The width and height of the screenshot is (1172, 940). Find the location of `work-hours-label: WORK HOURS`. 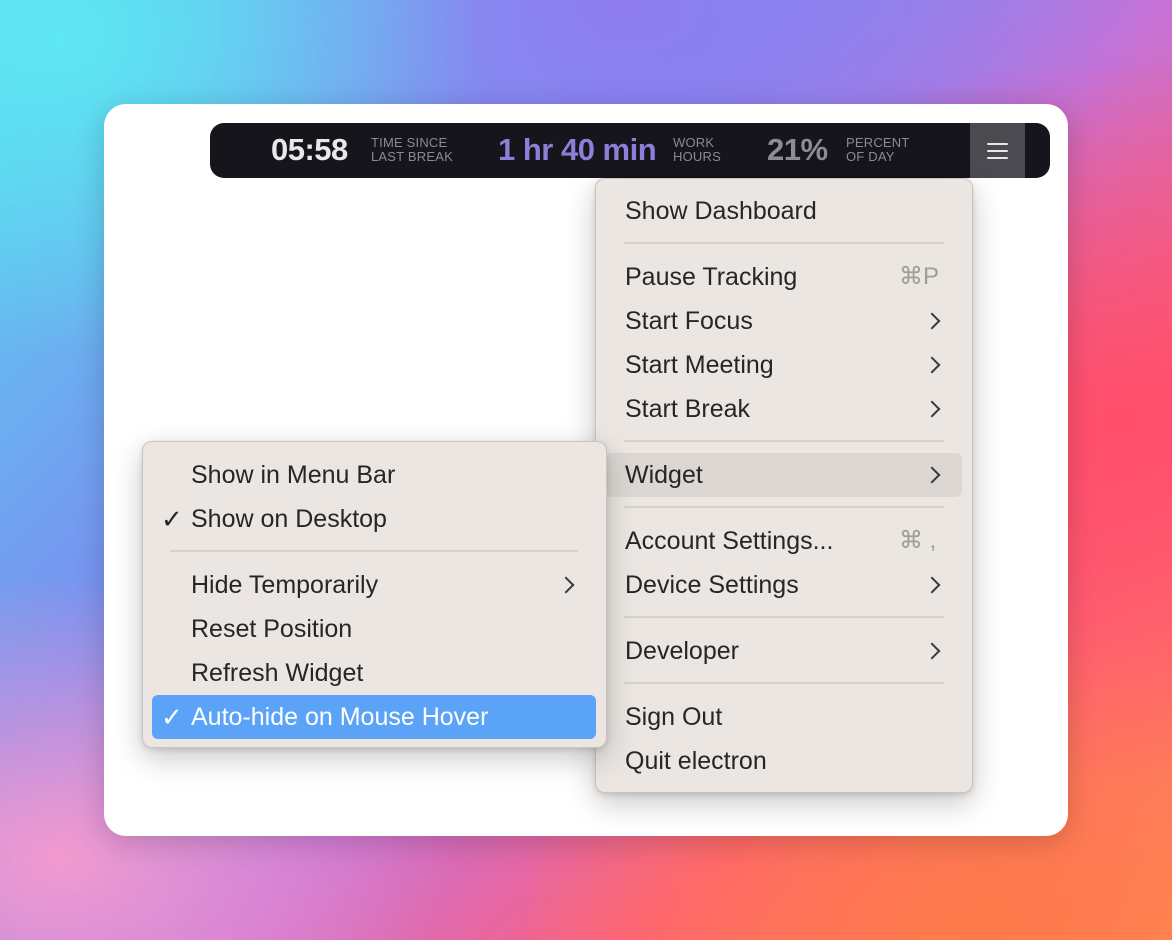

work-hours-label: WORK HOURS is located at coordinates (723, 150).